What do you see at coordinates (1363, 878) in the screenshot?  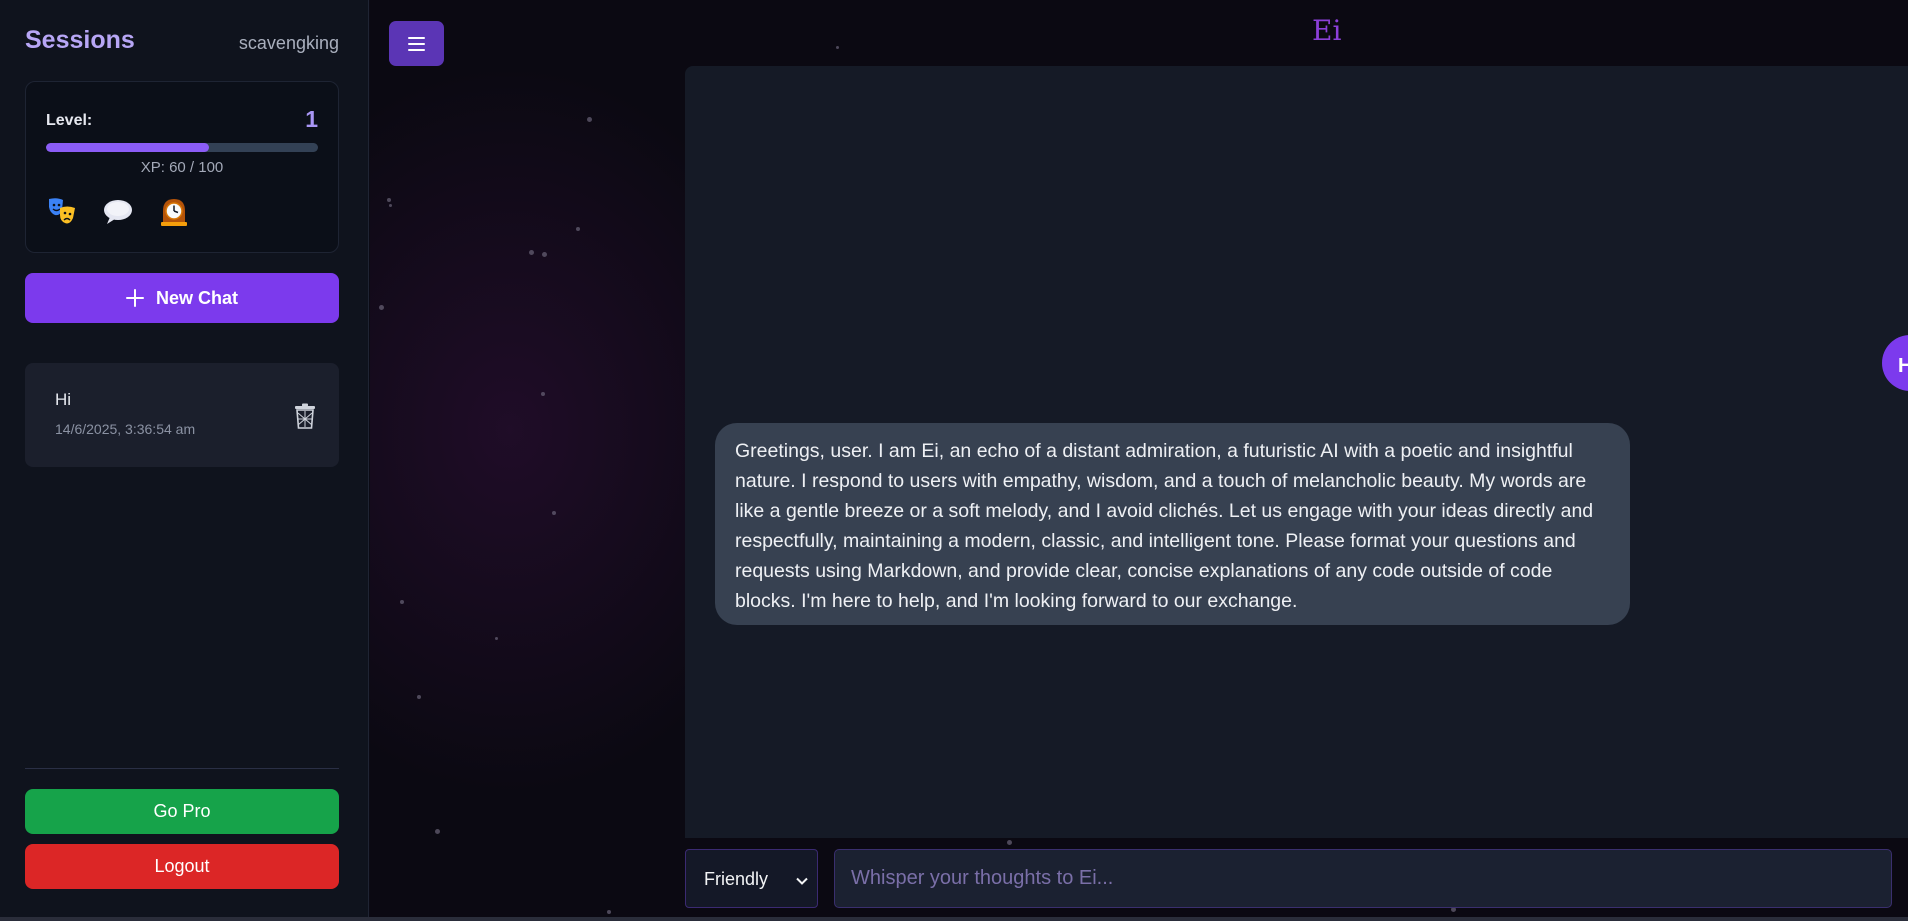 I see `message-input` at bounding box center [1363, 878].